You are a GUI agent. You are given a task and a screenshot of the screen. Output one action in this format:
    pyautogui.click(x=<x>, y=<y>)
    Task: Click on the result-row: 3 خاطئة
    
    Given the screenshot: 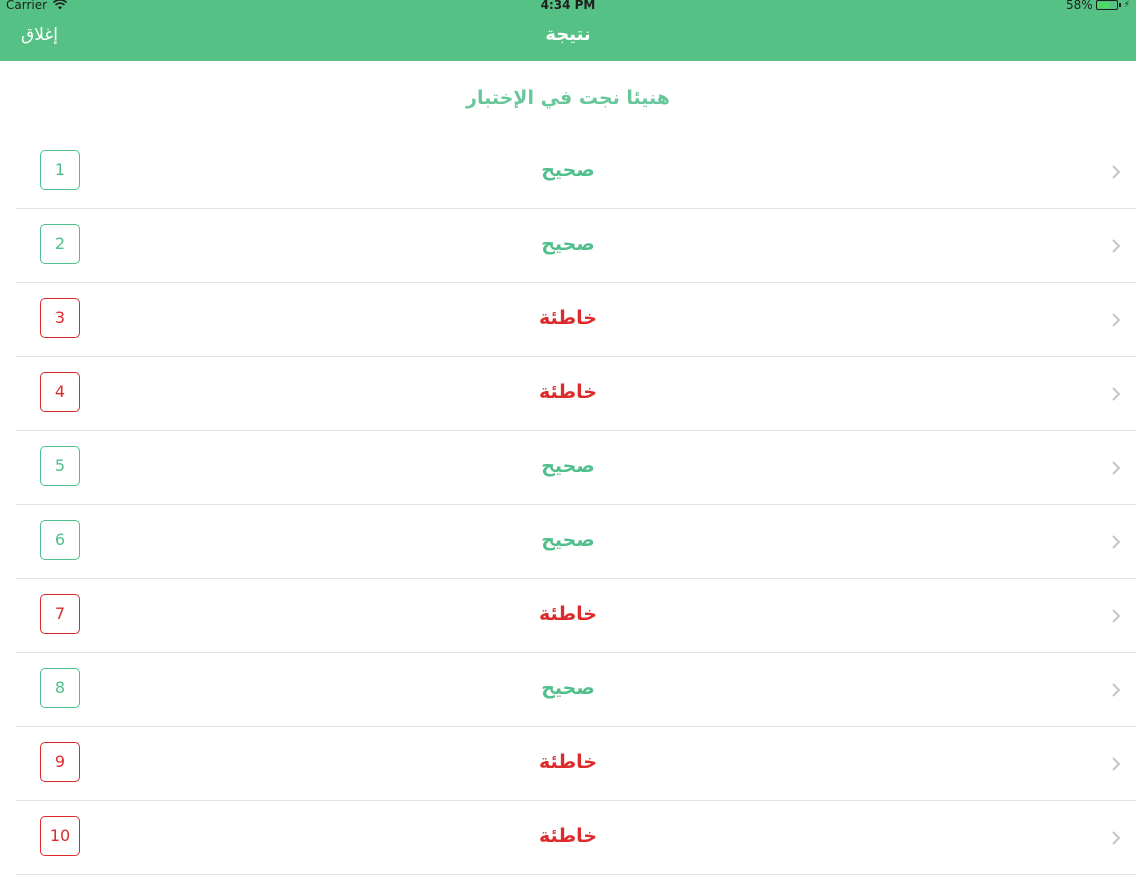 What is the action you would take?
    pyautogui.click(x=576, y=320)
    